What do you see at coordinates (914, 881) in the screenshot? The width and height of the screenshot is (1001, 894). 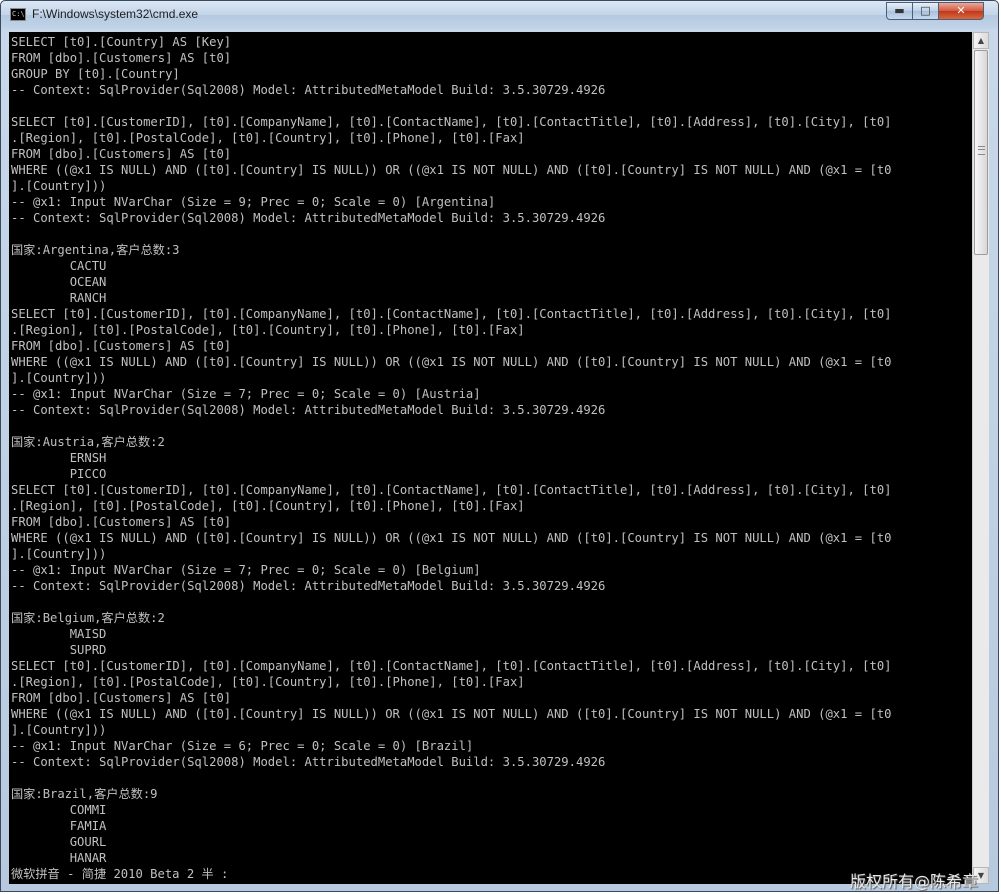 I see `copyright-watermark: 版权所有@陈希章` at bounding box center [914, 881].